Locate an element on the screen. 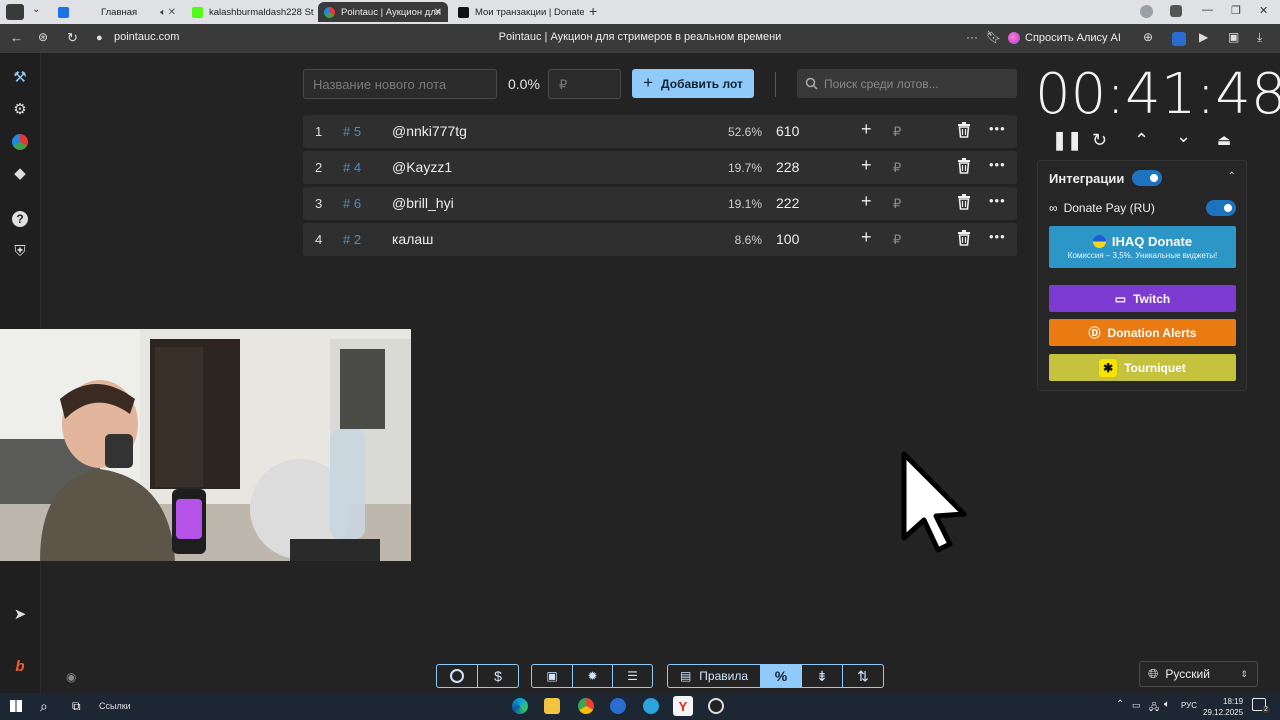  taskbar-links-label: Ссылки is located at coordinates (115, 706).